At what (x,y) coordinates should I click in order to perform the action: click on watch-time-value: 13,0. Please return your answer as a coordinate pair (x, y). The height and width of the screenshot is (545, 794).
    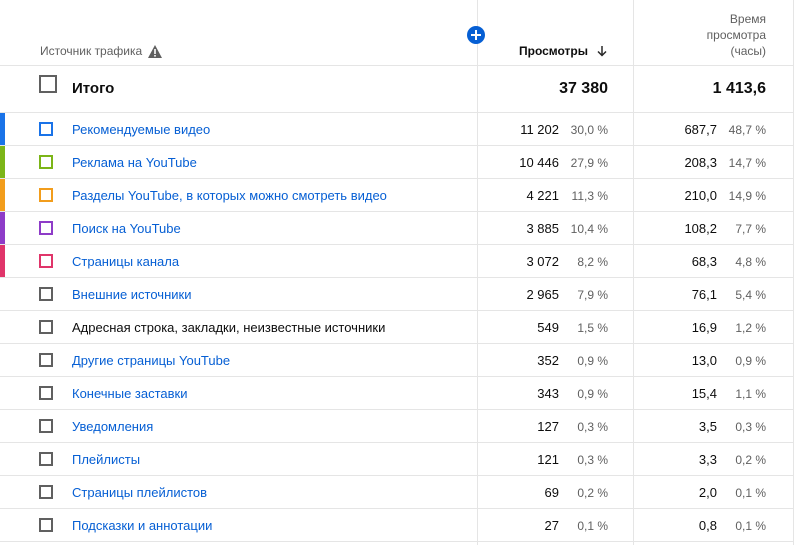
    Looking at the image, I should click on (704, 360).